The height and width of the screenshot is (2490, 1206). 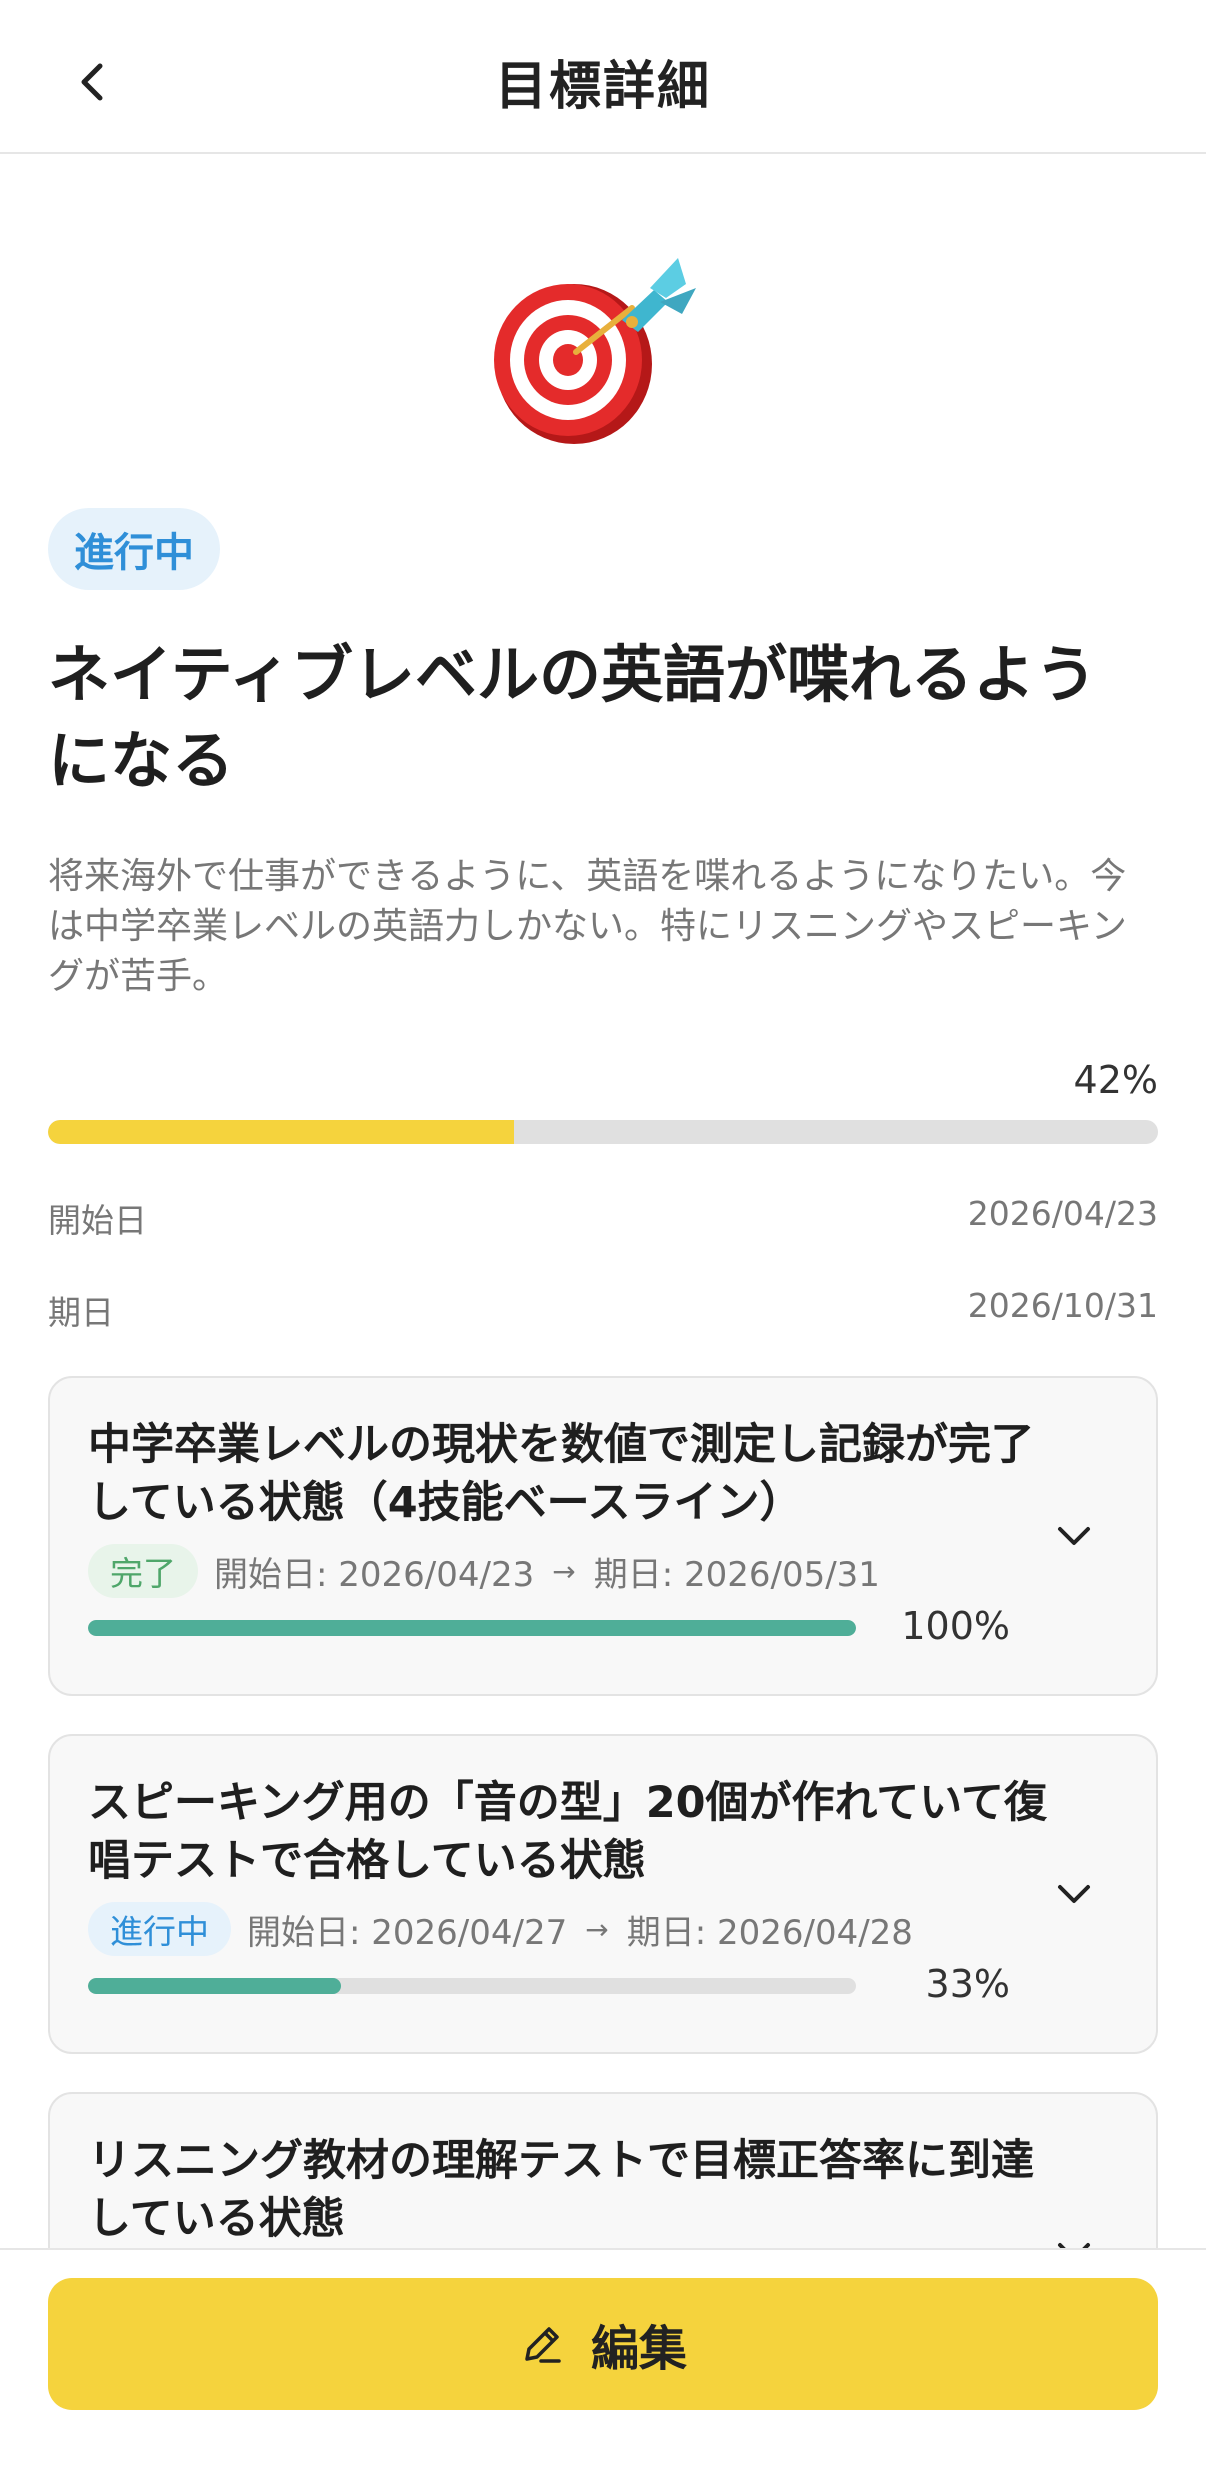 What do you see at coordinates (955, 1626) in the screenshot?
I see `milestone-progress-percent: 100%` at bounding box center [955, 1626].